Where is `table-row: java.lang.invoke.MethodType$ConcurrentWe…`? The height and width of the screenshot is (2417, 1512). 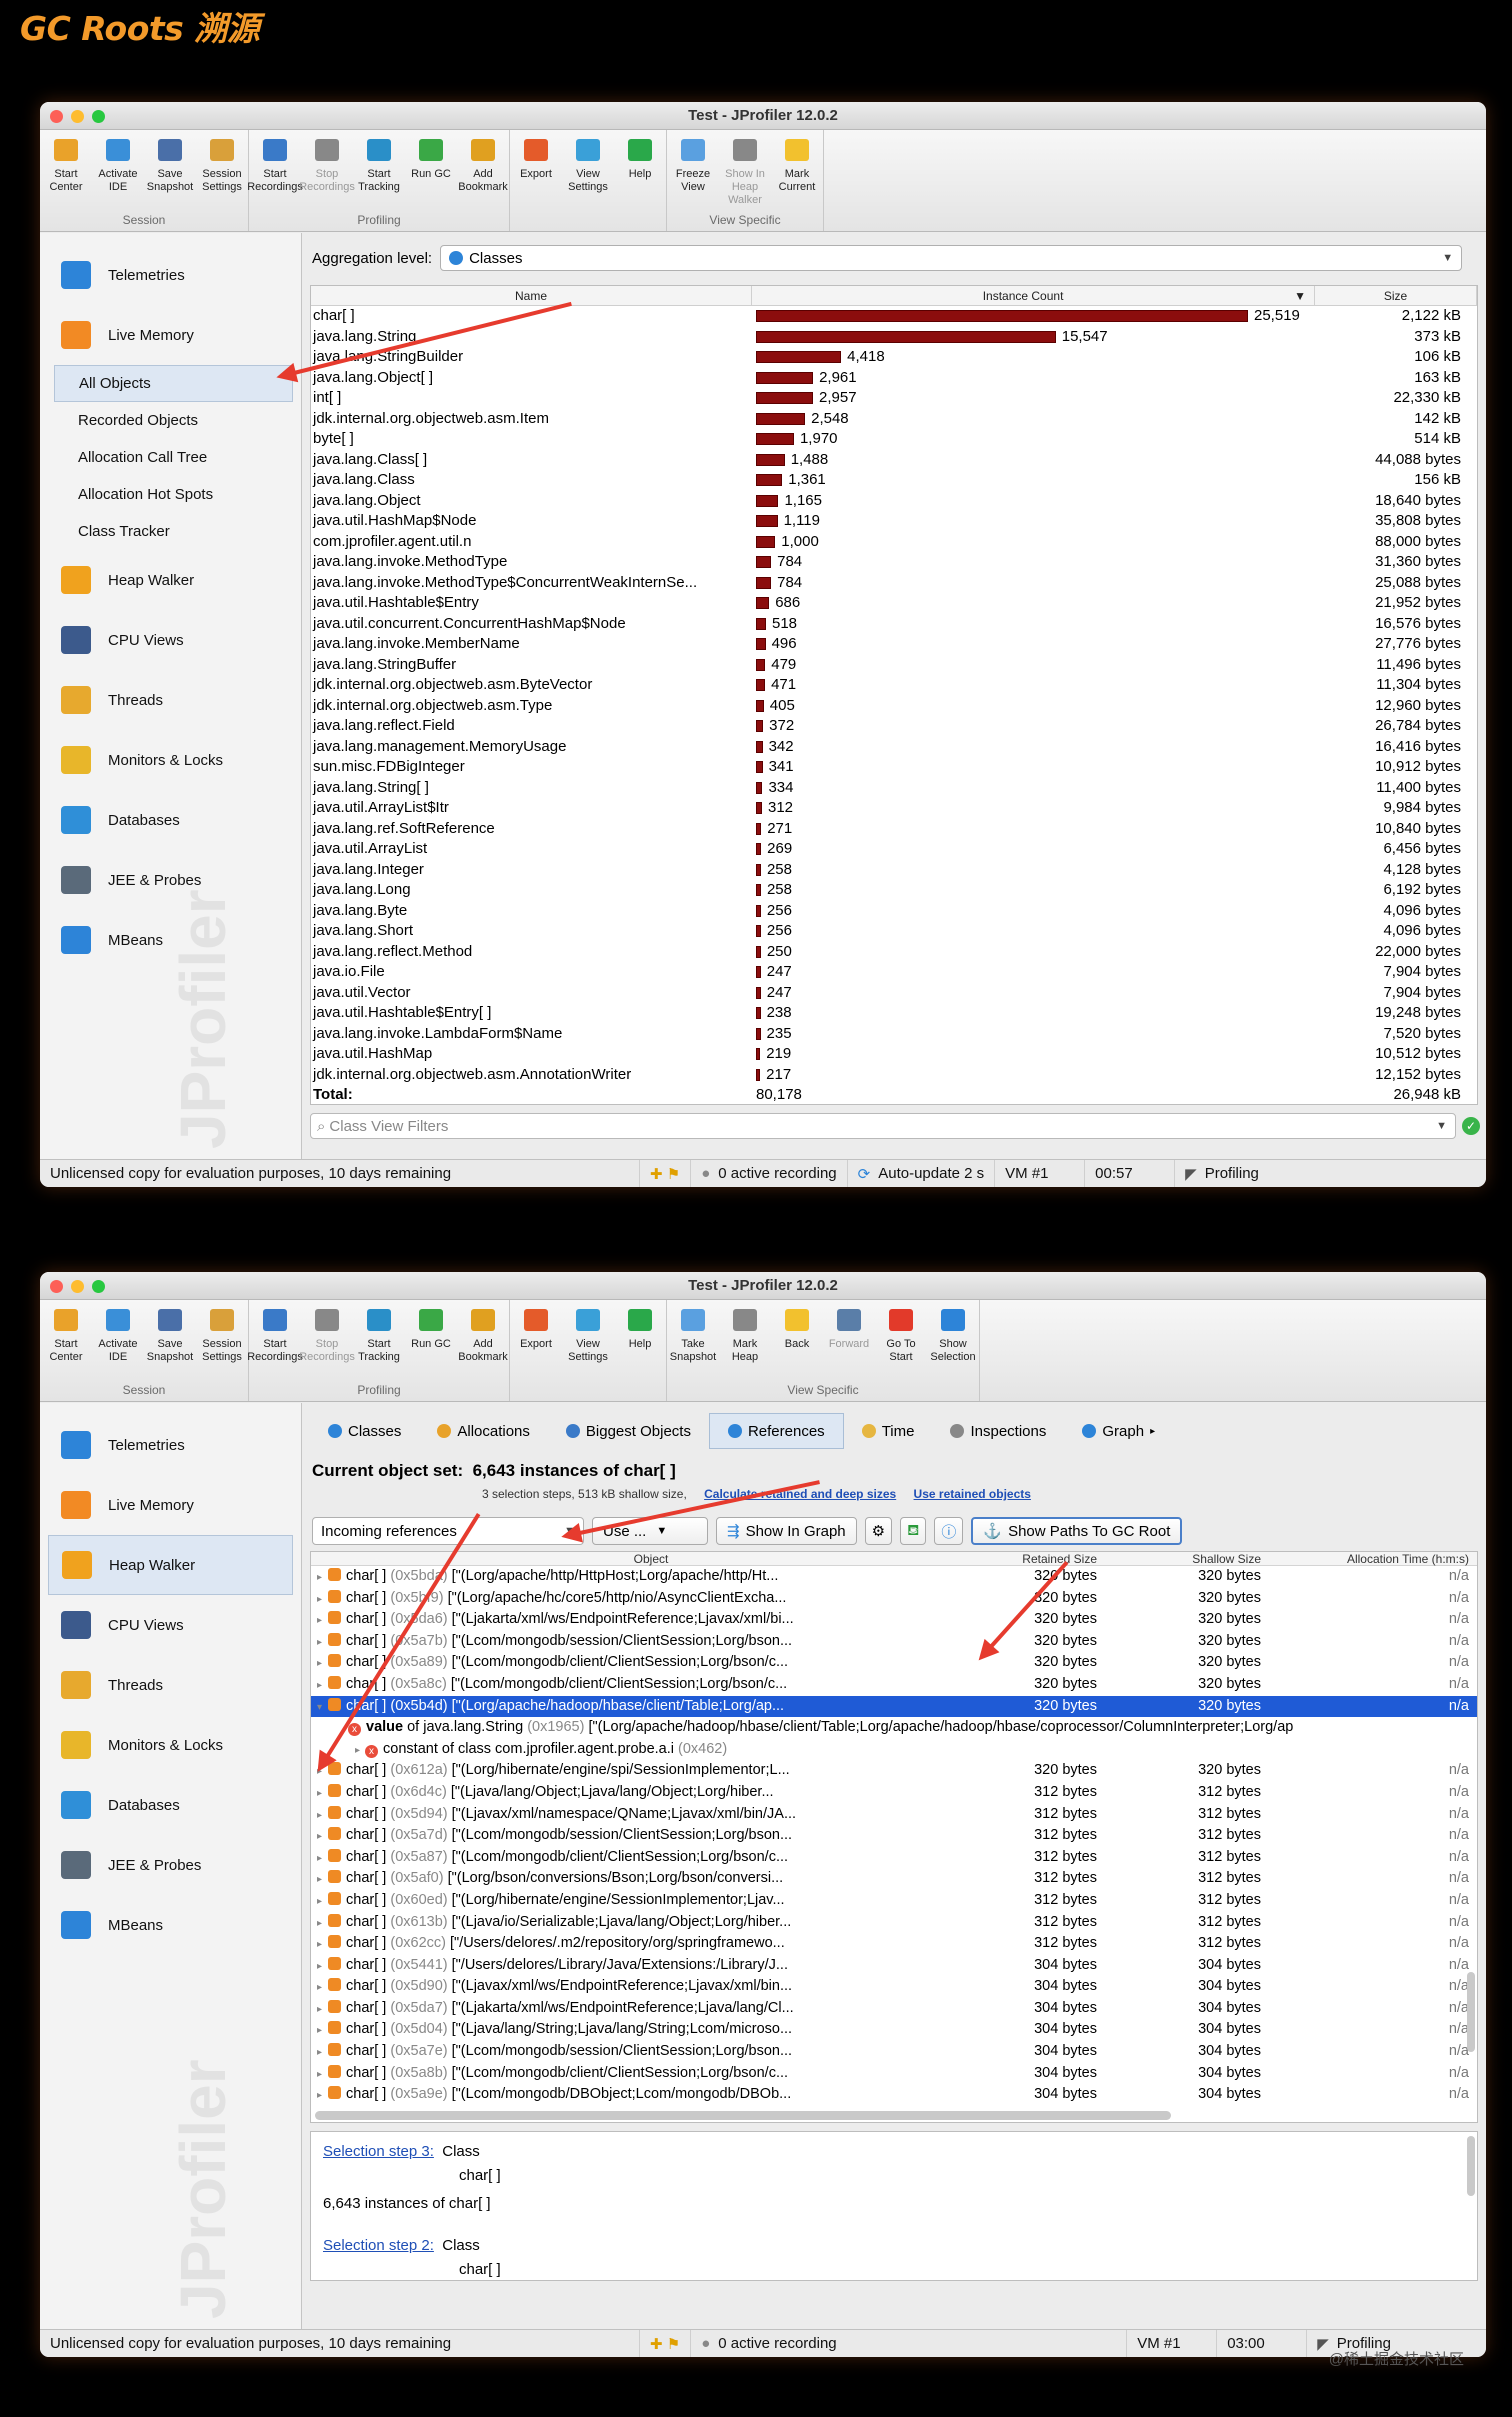
table-row: java.lang.invoke.MethodType$ConcurrentWe… is located at coordinates (894, 583).